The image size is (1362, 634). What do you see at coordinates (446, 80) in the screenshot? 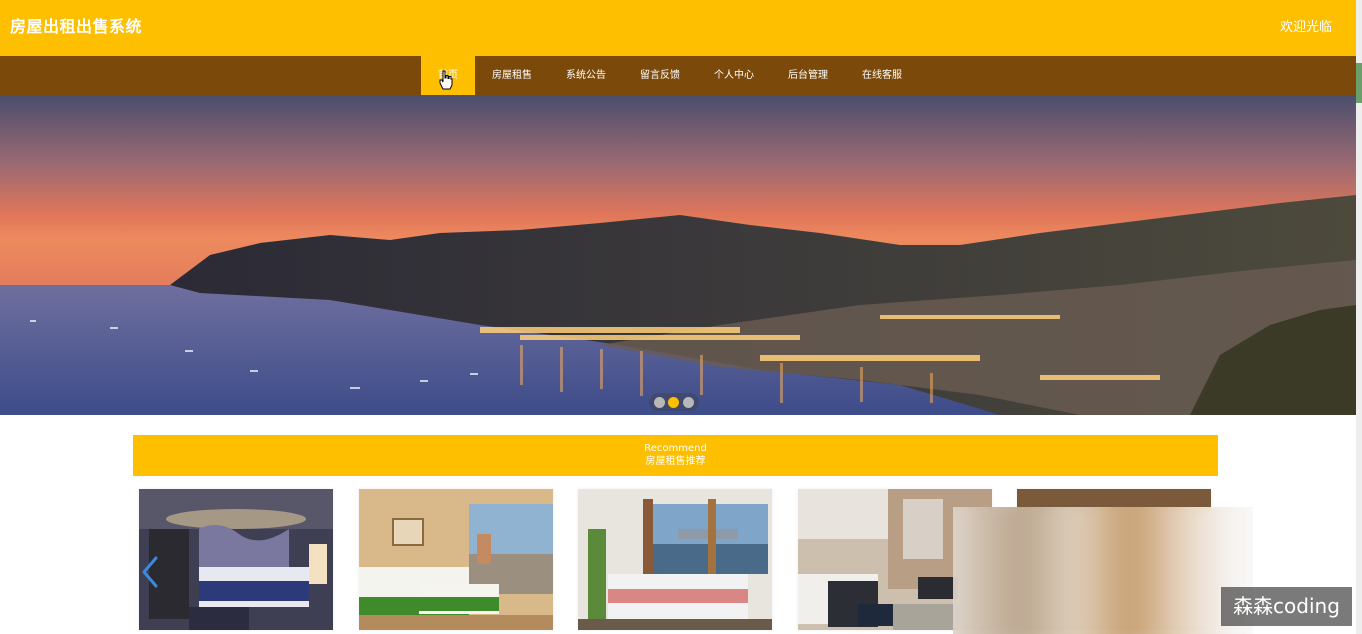
I see `hand-pointer-icon` at bounding box center [446, 80].